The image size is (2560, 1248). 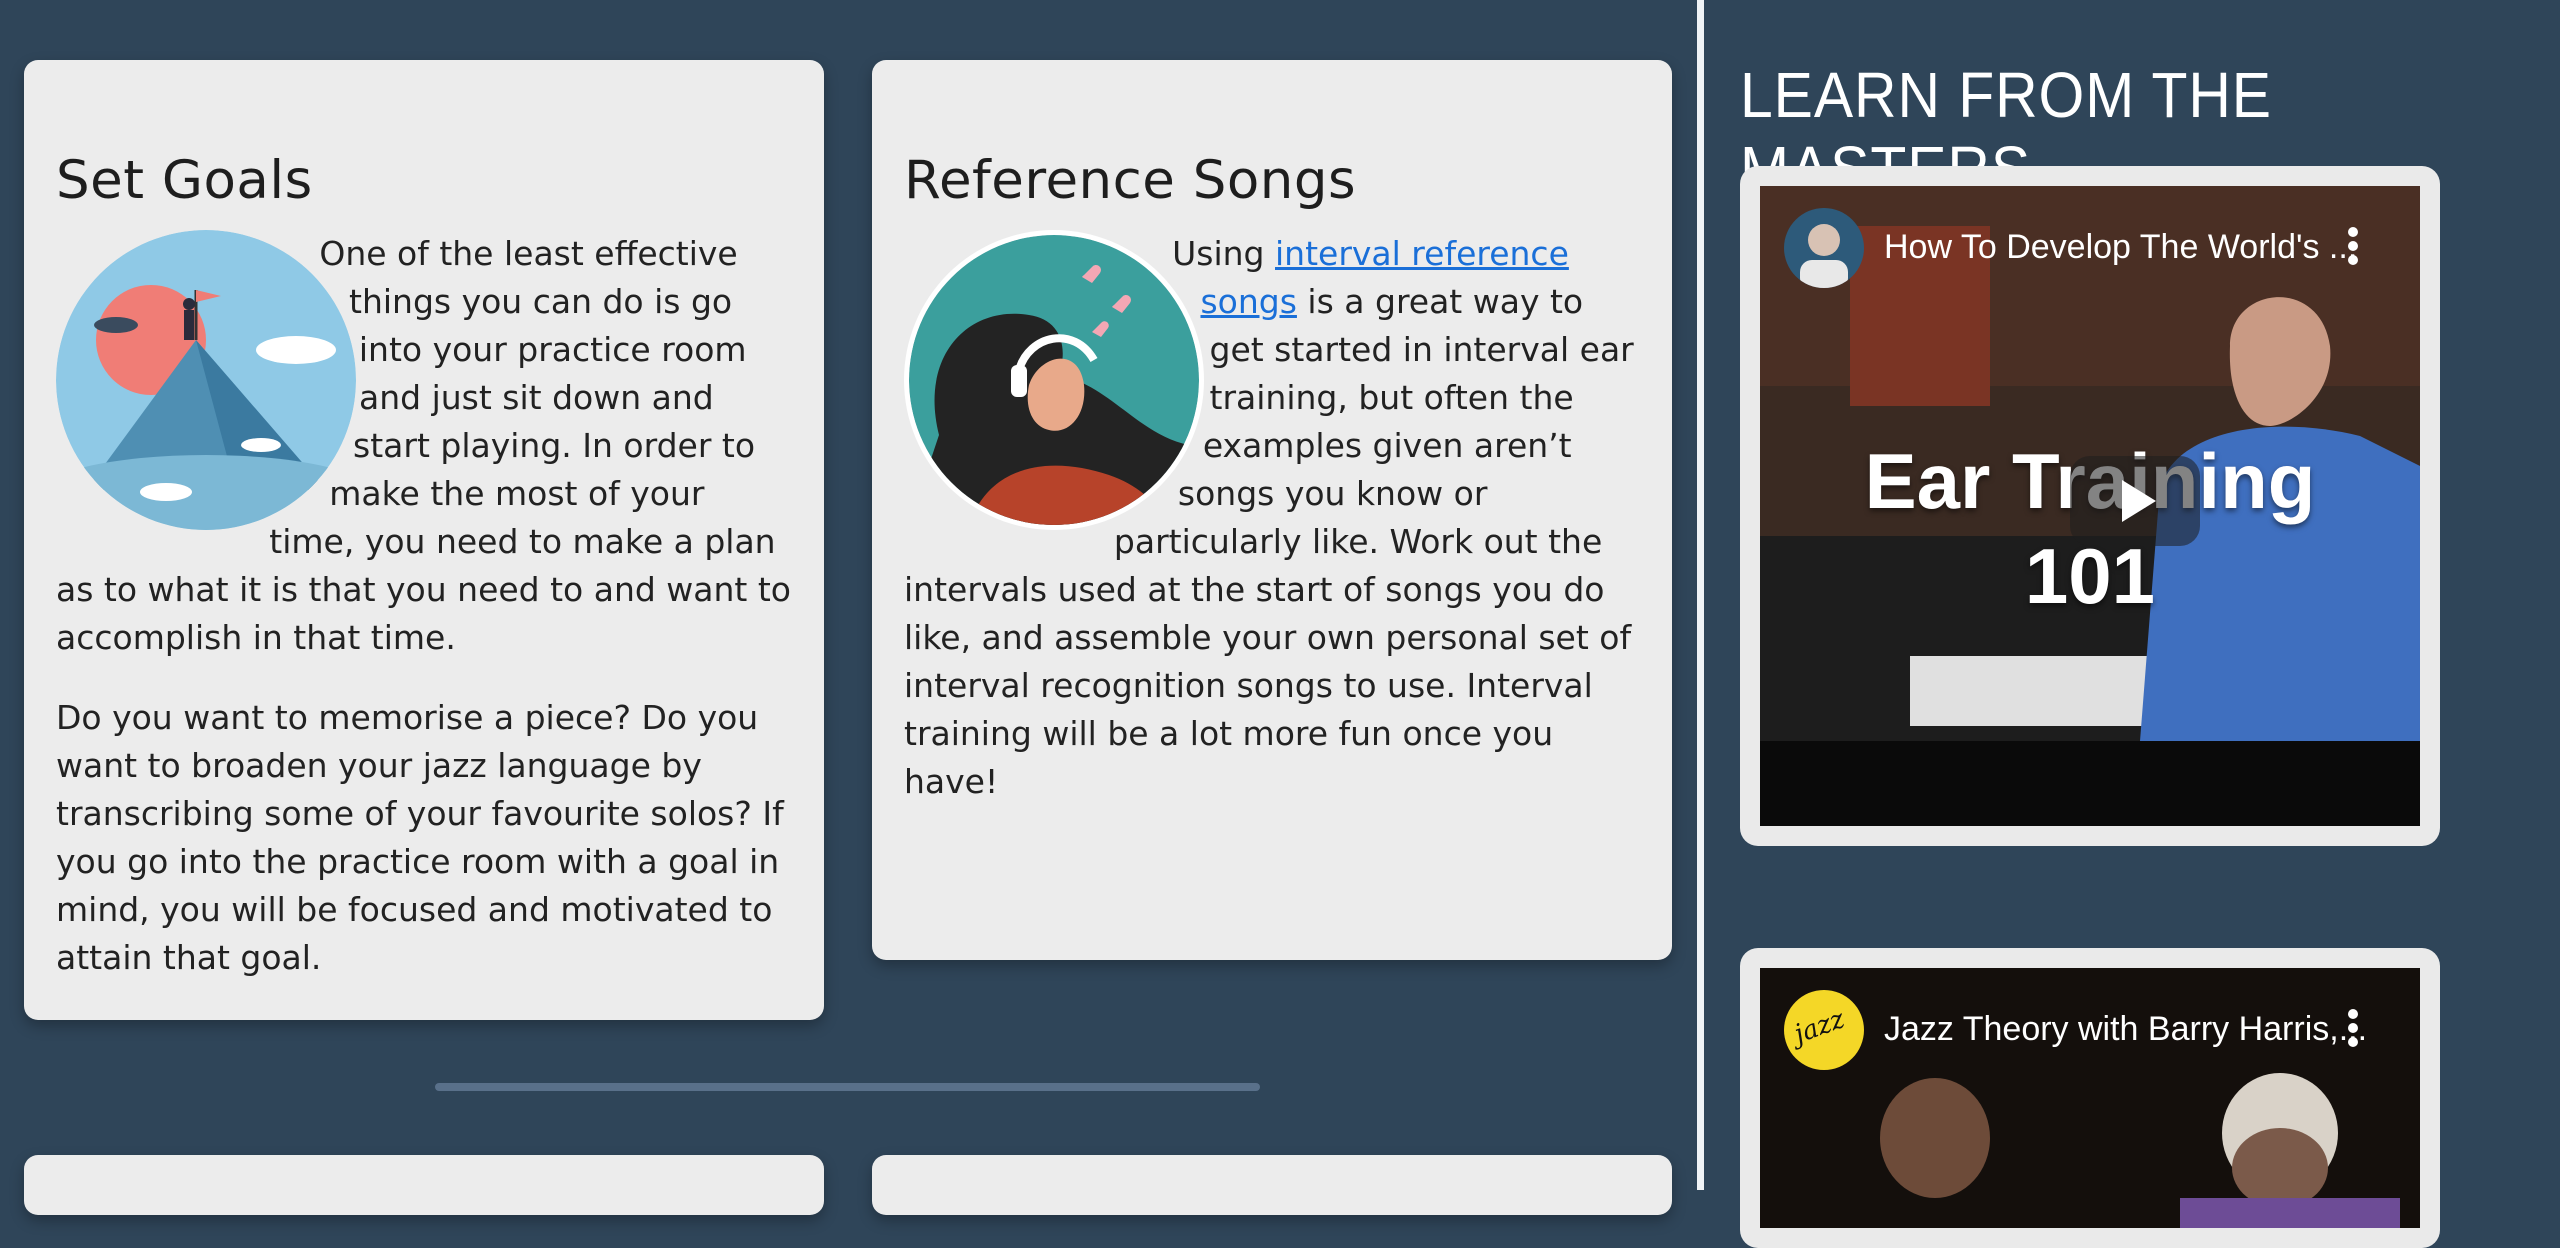 I want to click on reference-text-before-link: Using, so click(x=1223, y=253).